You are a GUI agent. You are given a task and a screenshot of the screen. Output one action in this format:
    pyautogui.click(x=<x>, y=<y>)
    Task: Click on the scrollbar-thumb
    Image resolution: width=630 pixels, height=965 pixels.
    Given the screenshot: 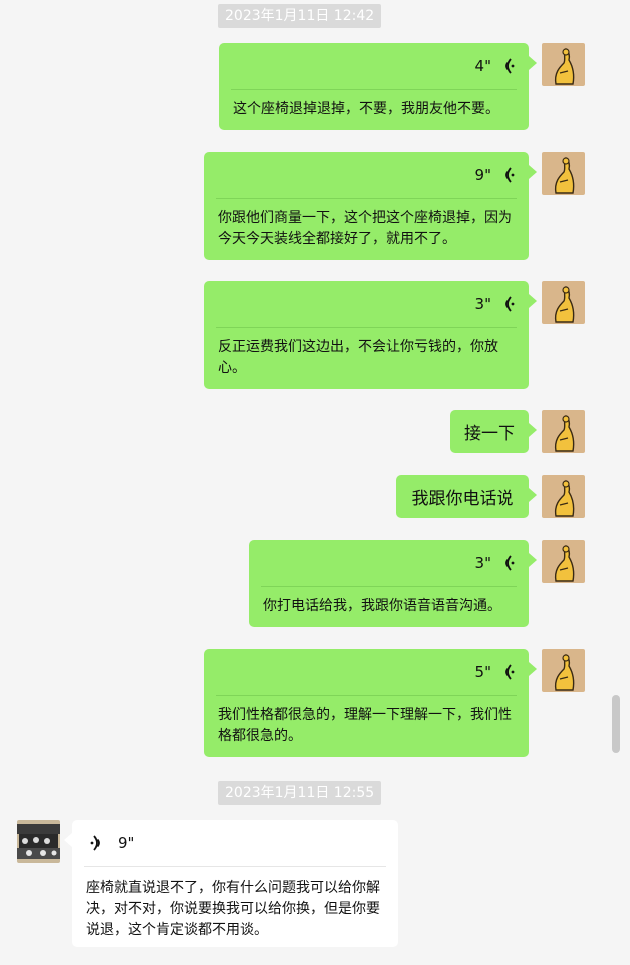 What is the action you would take?
    pyautogui.click(x=616, y=724)
    